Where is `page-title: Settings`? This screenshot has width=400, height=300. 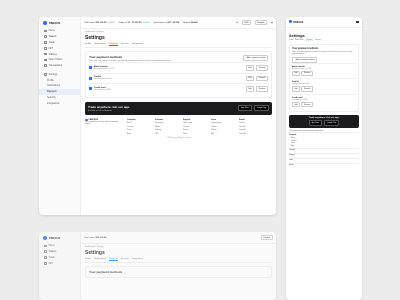 page-title: Settings is located at coordinates (297, 35).